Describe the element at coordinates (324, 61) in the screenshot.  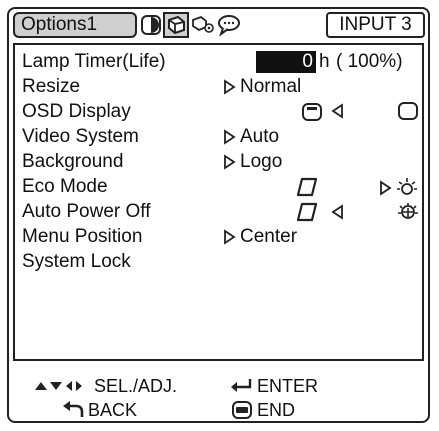
I see `lamp-timer-unit: h` at that location.